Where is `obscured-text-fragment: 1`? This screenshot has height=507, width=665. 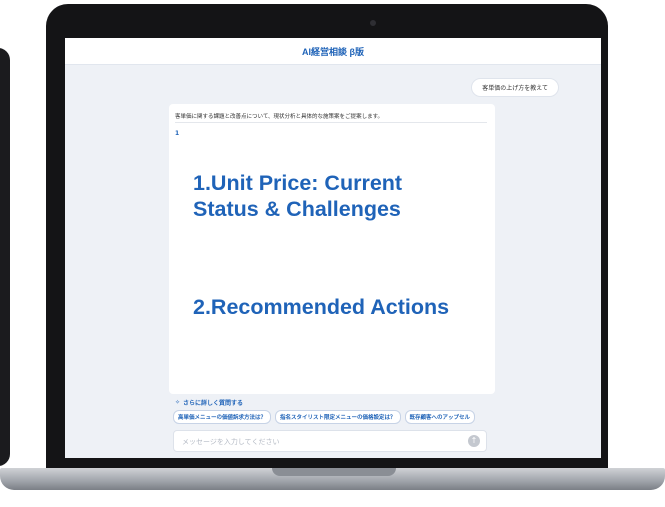 obscured-text-fragment: 1 is located at coordinates (177, 133).